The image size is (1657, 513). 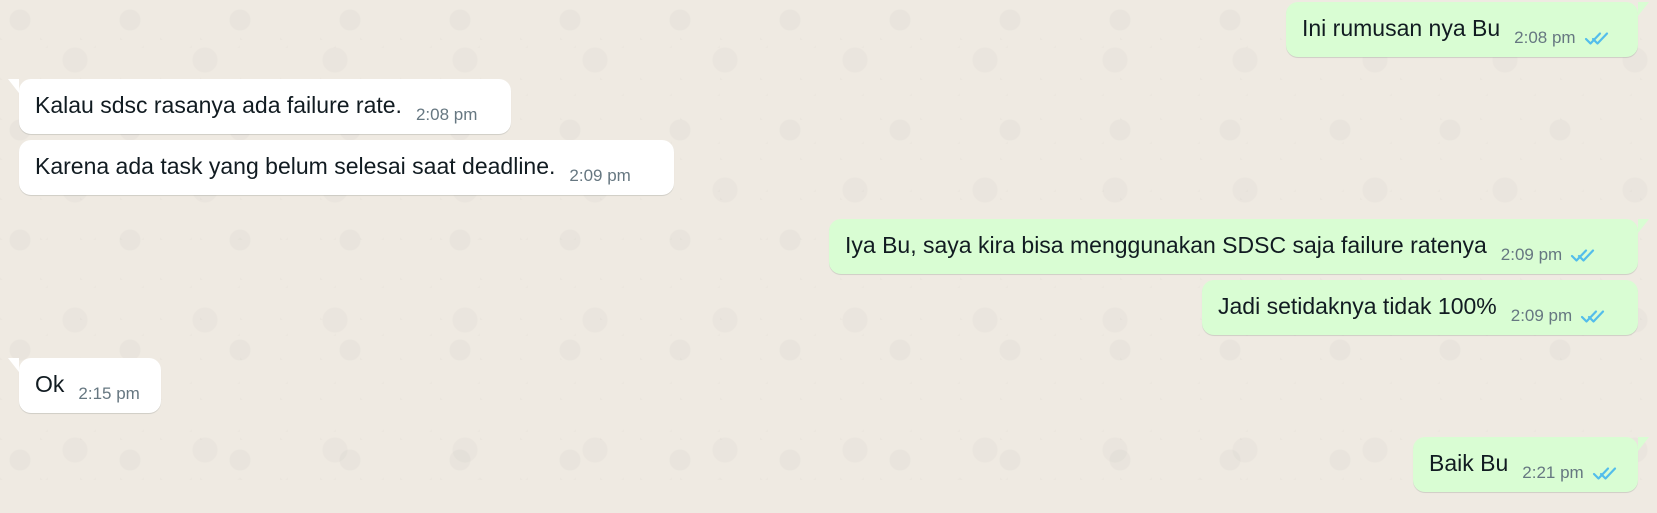 I want to click on message-meta: 2:15 pm, so click(x=108, y=394).